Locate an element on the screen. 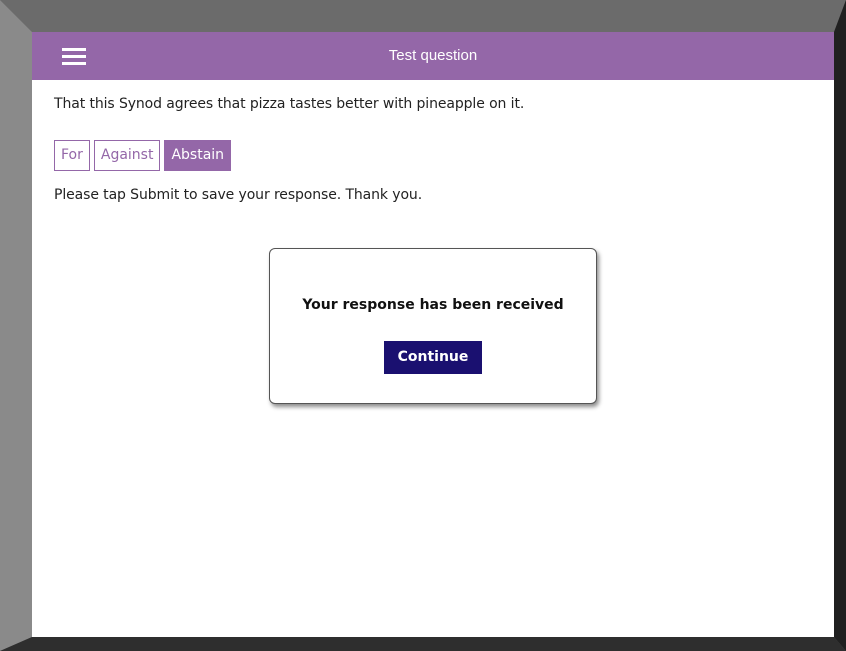 This screenshot has width=846, height=651. confirmation-dialog: Your response has been received Continue is located at coordinates (433, 326).